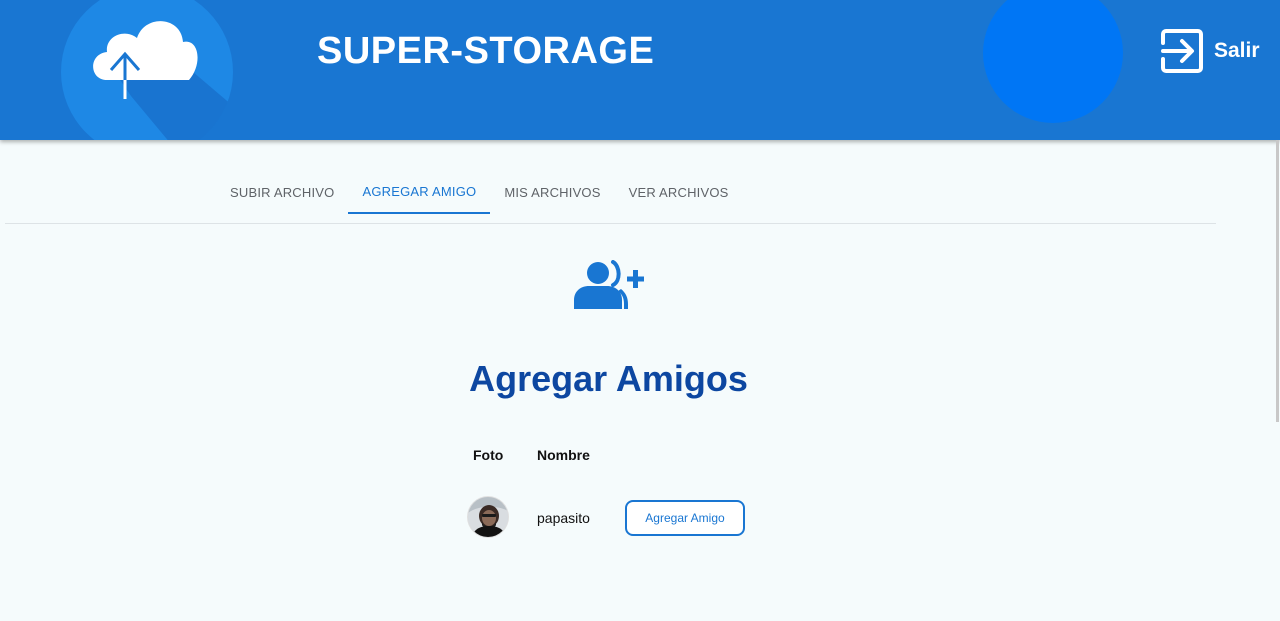  What do you see at coordinates (563, 455) in the screenshot?
I see `column-header-nombre: Nombre` at bounding box center [563, 455].